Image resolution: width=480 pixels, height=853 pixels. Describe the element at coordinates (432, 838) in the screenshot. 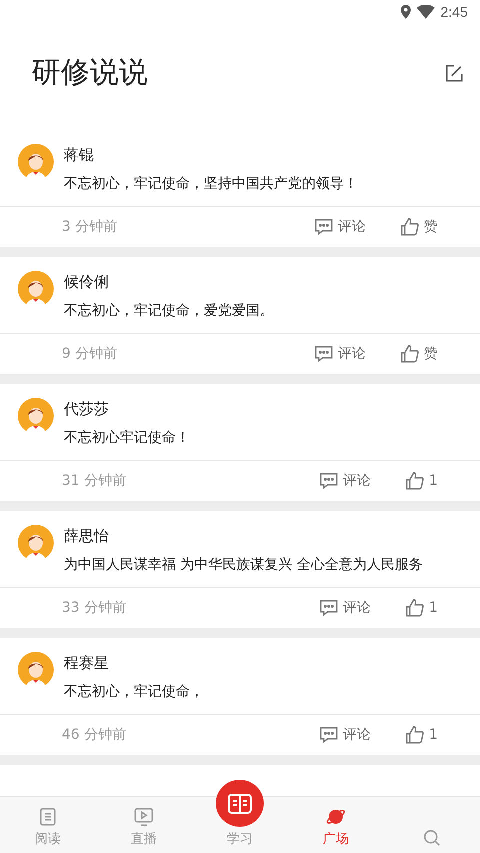

I see `search-icon` at that location.